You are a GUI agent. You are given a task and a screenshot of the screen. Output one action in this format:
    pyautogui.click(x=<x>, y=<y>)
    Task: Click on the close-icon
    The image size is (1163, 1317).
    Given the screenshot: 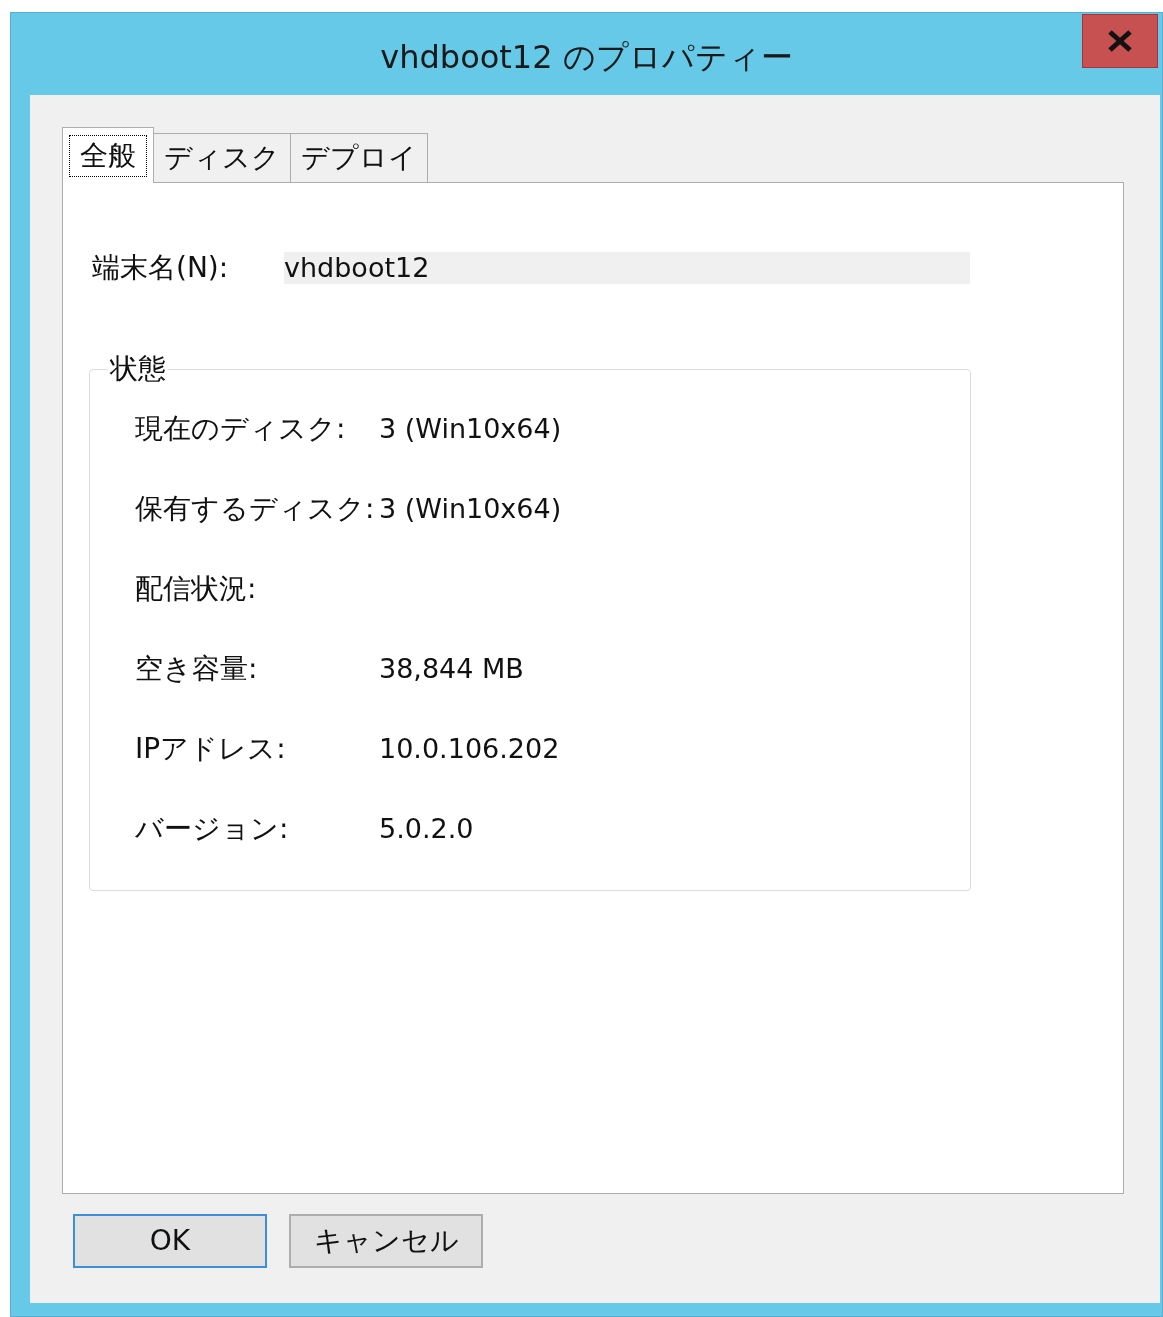 What is the action you would take?
    pyautogui.click(x=1120, y=41)
    